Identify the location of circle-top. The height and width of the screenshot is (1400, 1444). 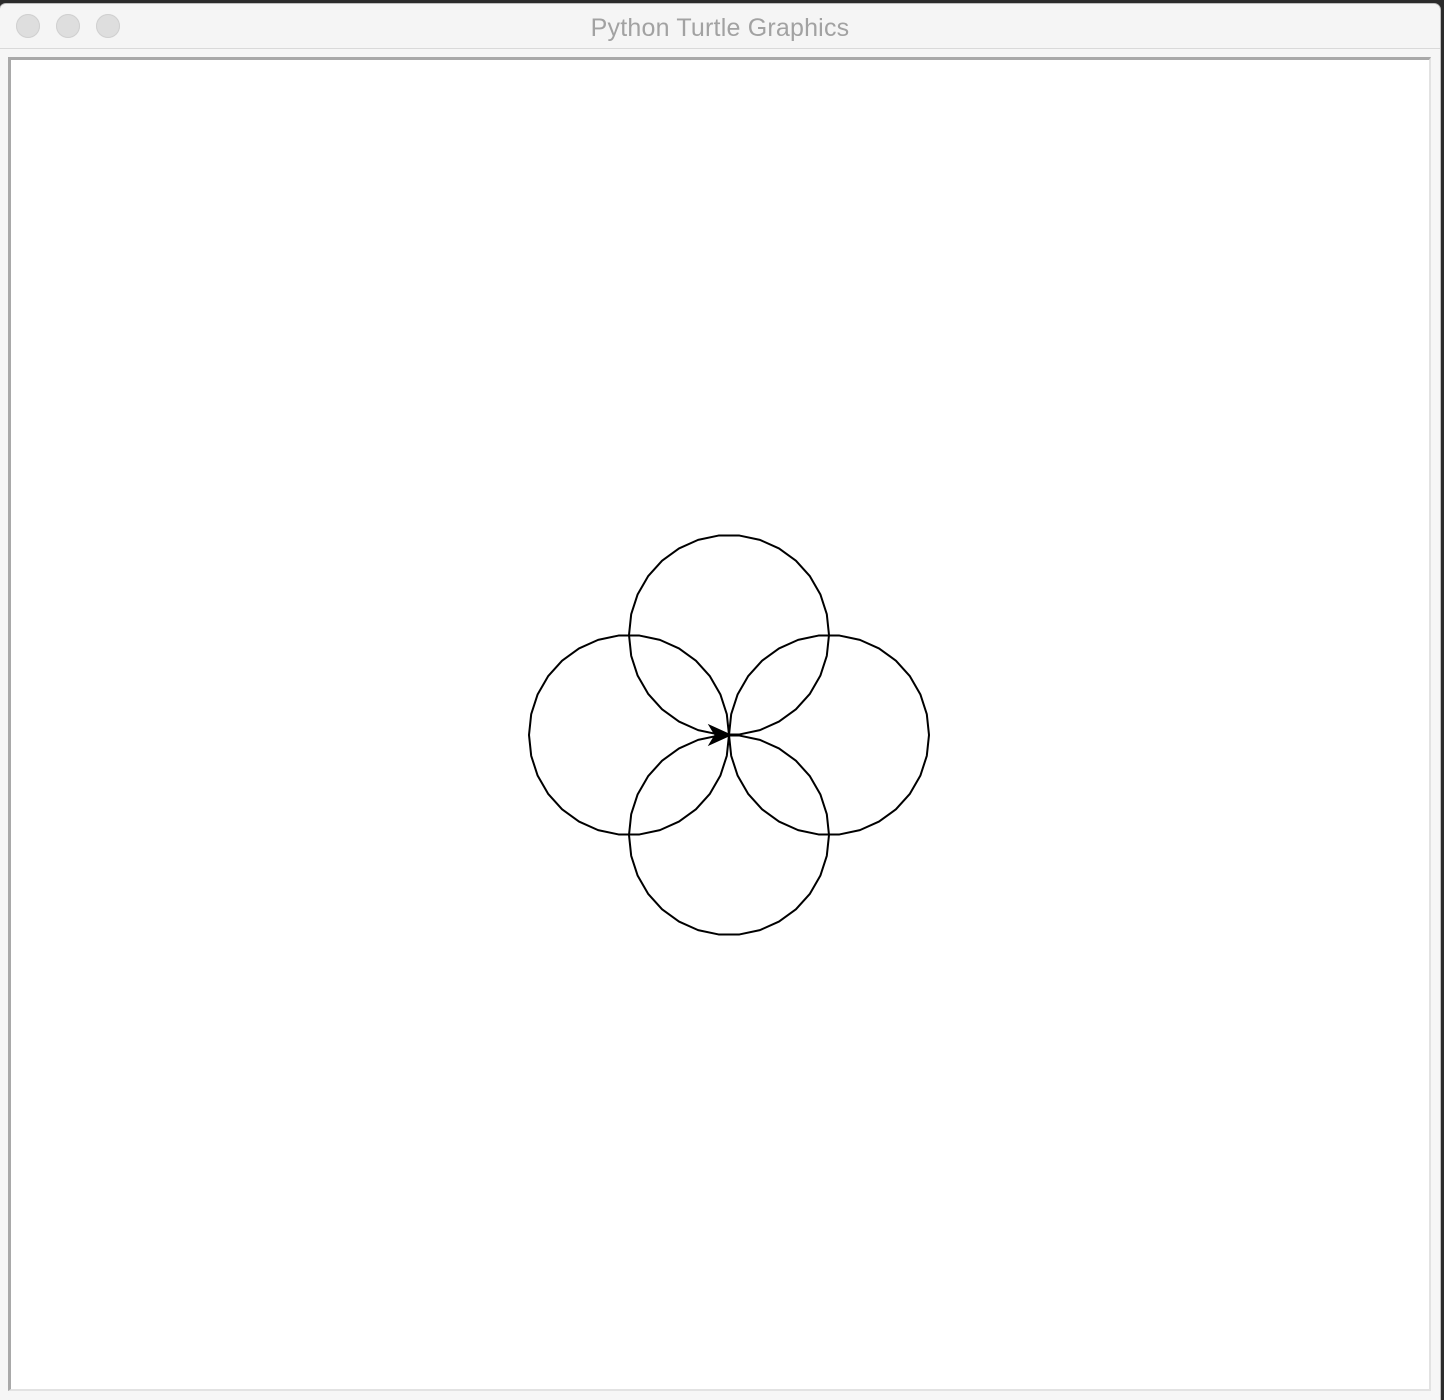
(729, 635).